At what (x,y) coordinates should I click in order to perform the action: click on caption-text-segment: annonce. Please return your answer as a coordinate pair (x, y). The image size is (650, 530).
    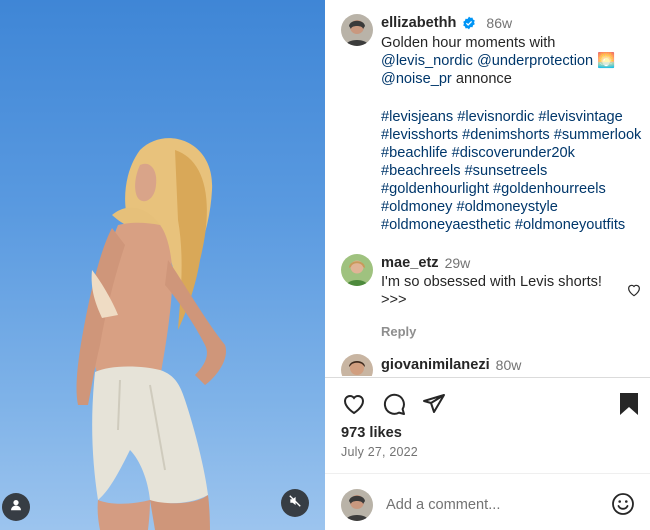
    Looking at the image, I should click on (481, 79).